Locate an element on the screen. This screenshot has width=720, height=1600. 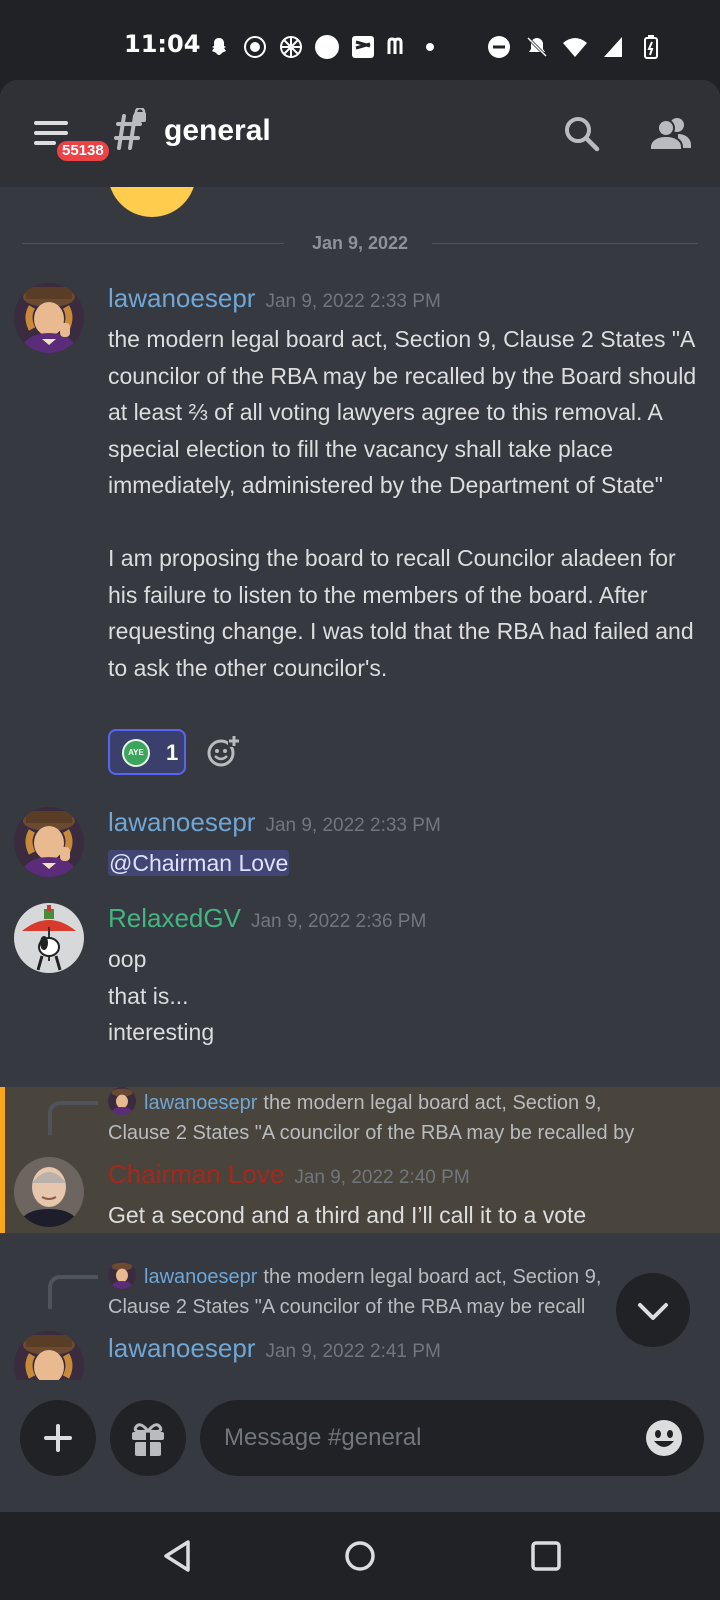
home-circle-icon is located at coordinates (360, 1556).